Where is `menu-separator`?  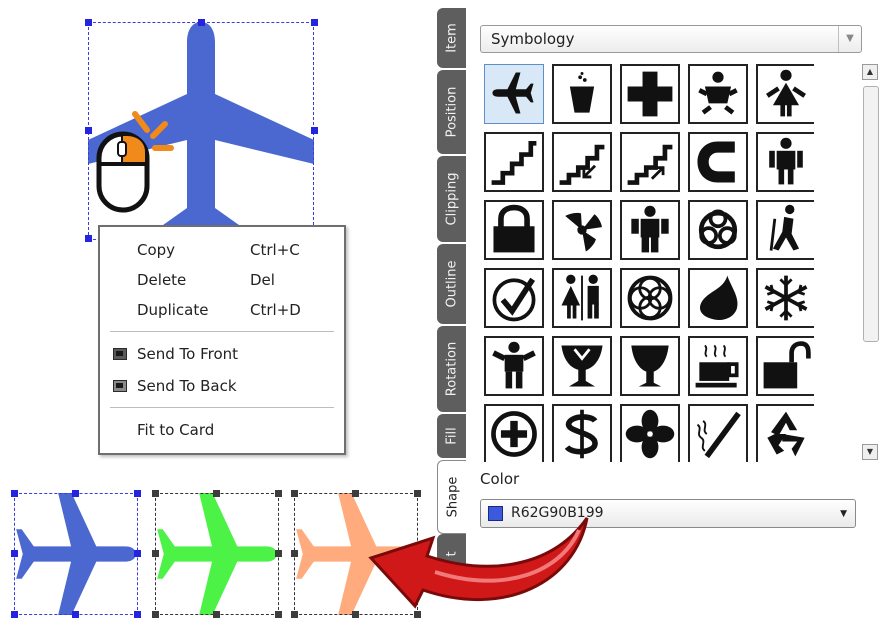 menu-separator is located at coordinates (222, 407).